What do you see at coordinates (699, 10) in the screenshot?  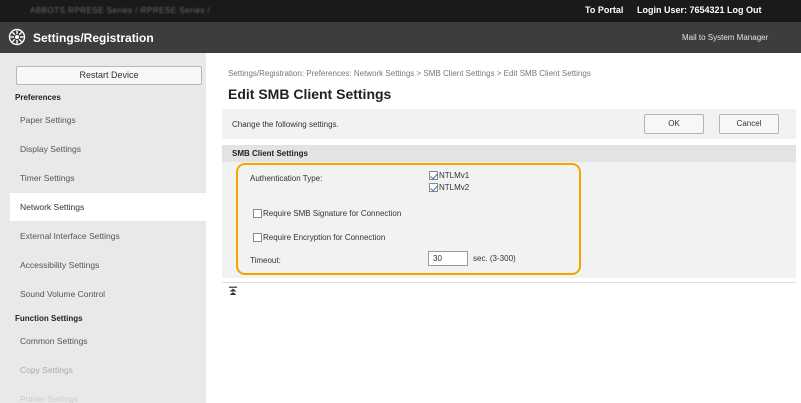 I see `login-user-logout: Login User: 7654321 Log Out` at bounding box center [699, 10].